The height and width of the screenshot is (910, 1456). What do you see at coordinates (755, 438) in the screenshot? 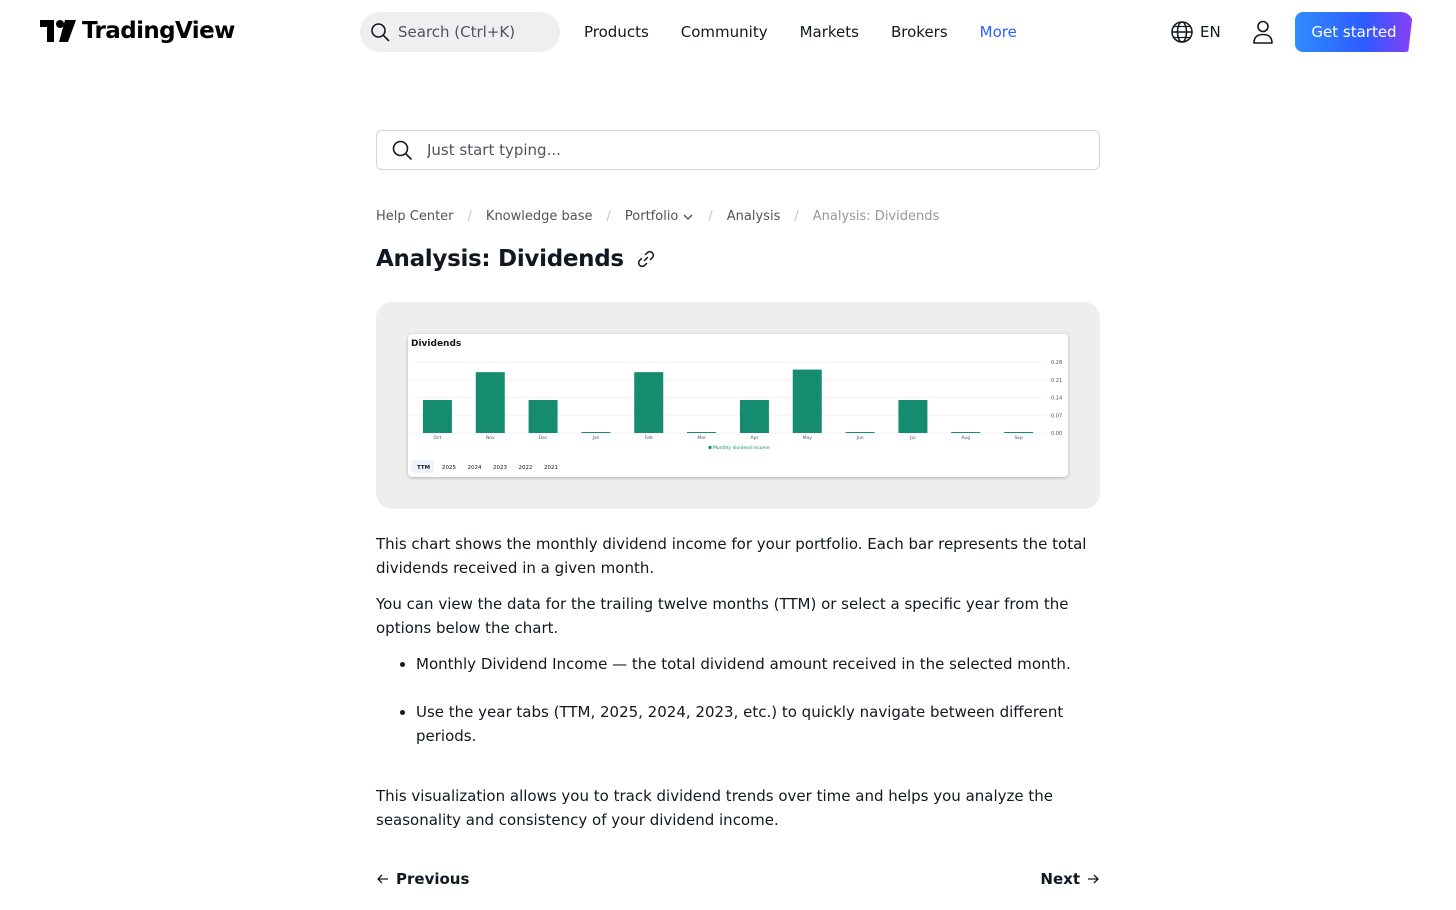
I see `x-tick-label: Apr` at bounding box center [755, 438].